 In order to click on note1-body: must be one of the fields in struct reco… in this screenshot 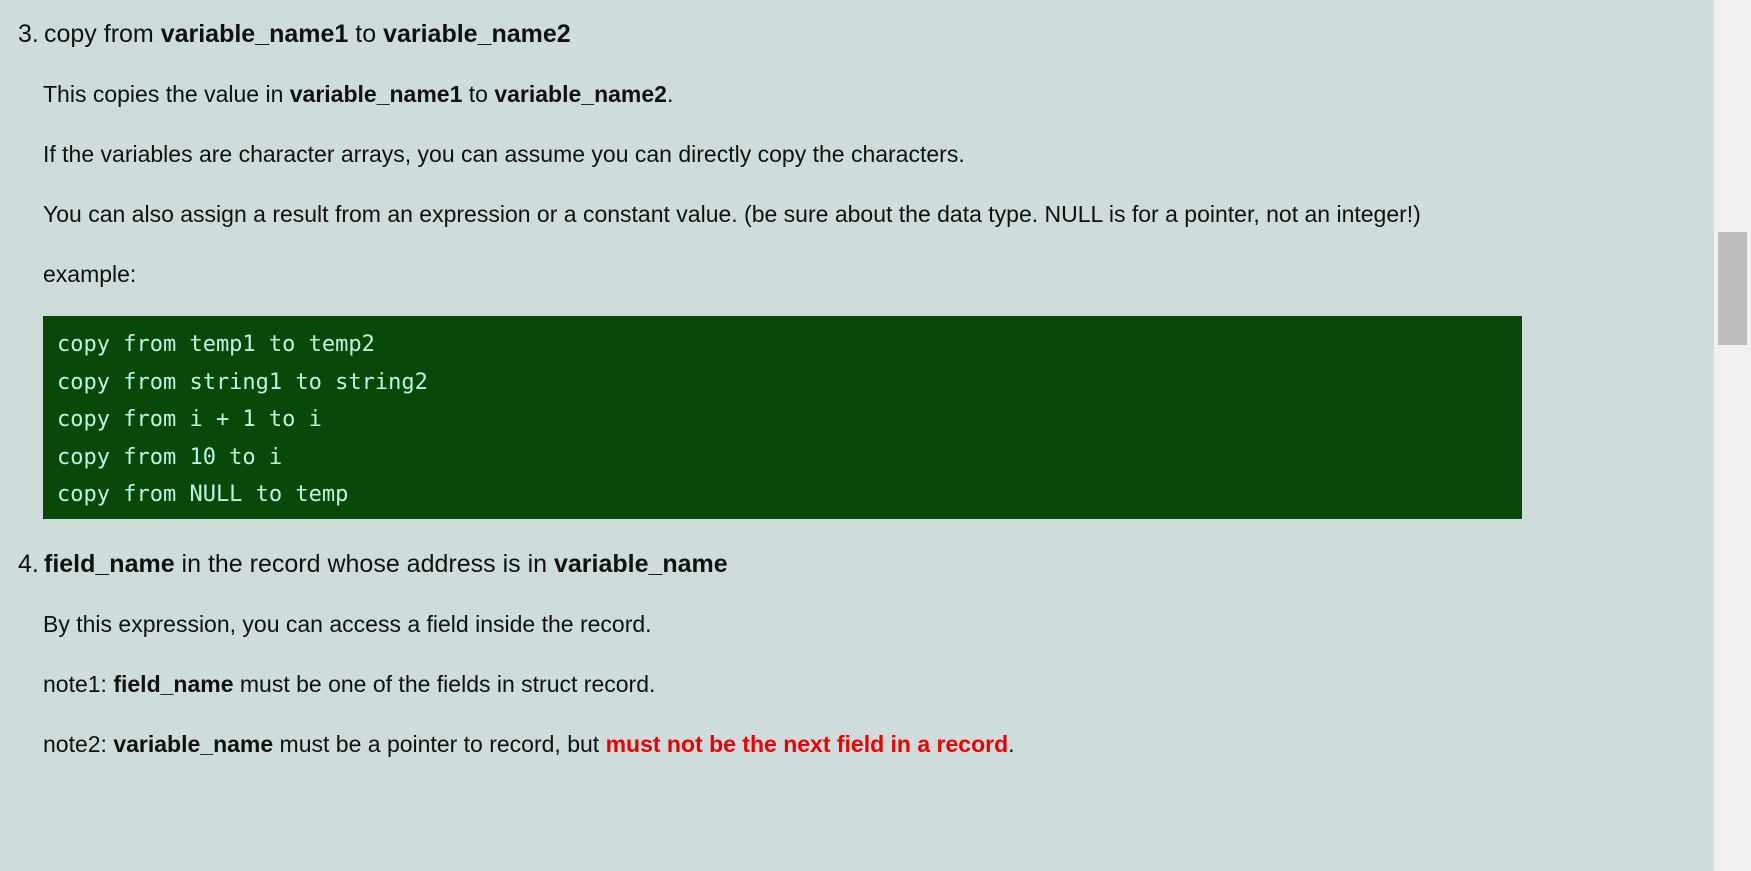, I will do `click(444, 684)`.